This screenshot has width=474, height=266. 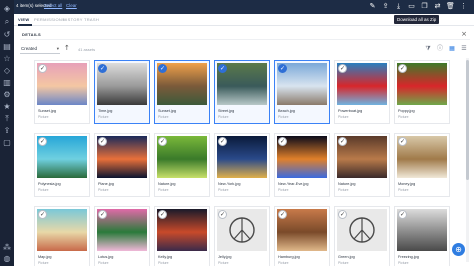 What do you see at coordinates (105, 111) in the screenshot?
I see `asset-name: Time.jpg` at bounding box center [105, 111].